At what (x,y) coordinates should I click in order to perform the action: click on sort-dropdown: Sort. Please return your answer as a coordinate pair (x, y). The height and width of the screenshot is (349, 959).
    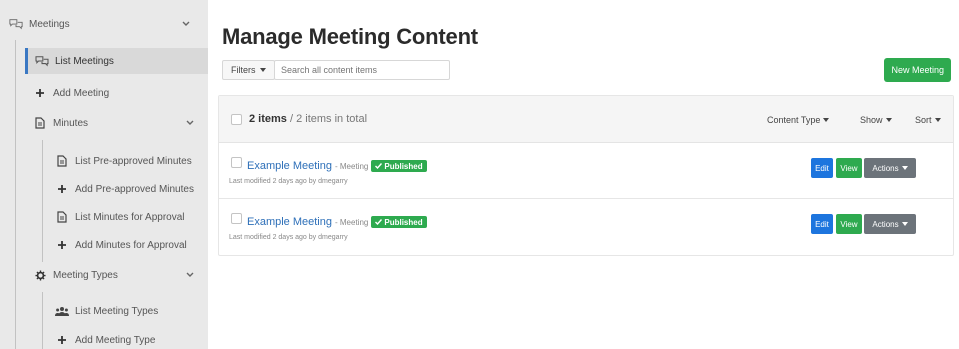
    Looking at the image, I should click on (928, 120).